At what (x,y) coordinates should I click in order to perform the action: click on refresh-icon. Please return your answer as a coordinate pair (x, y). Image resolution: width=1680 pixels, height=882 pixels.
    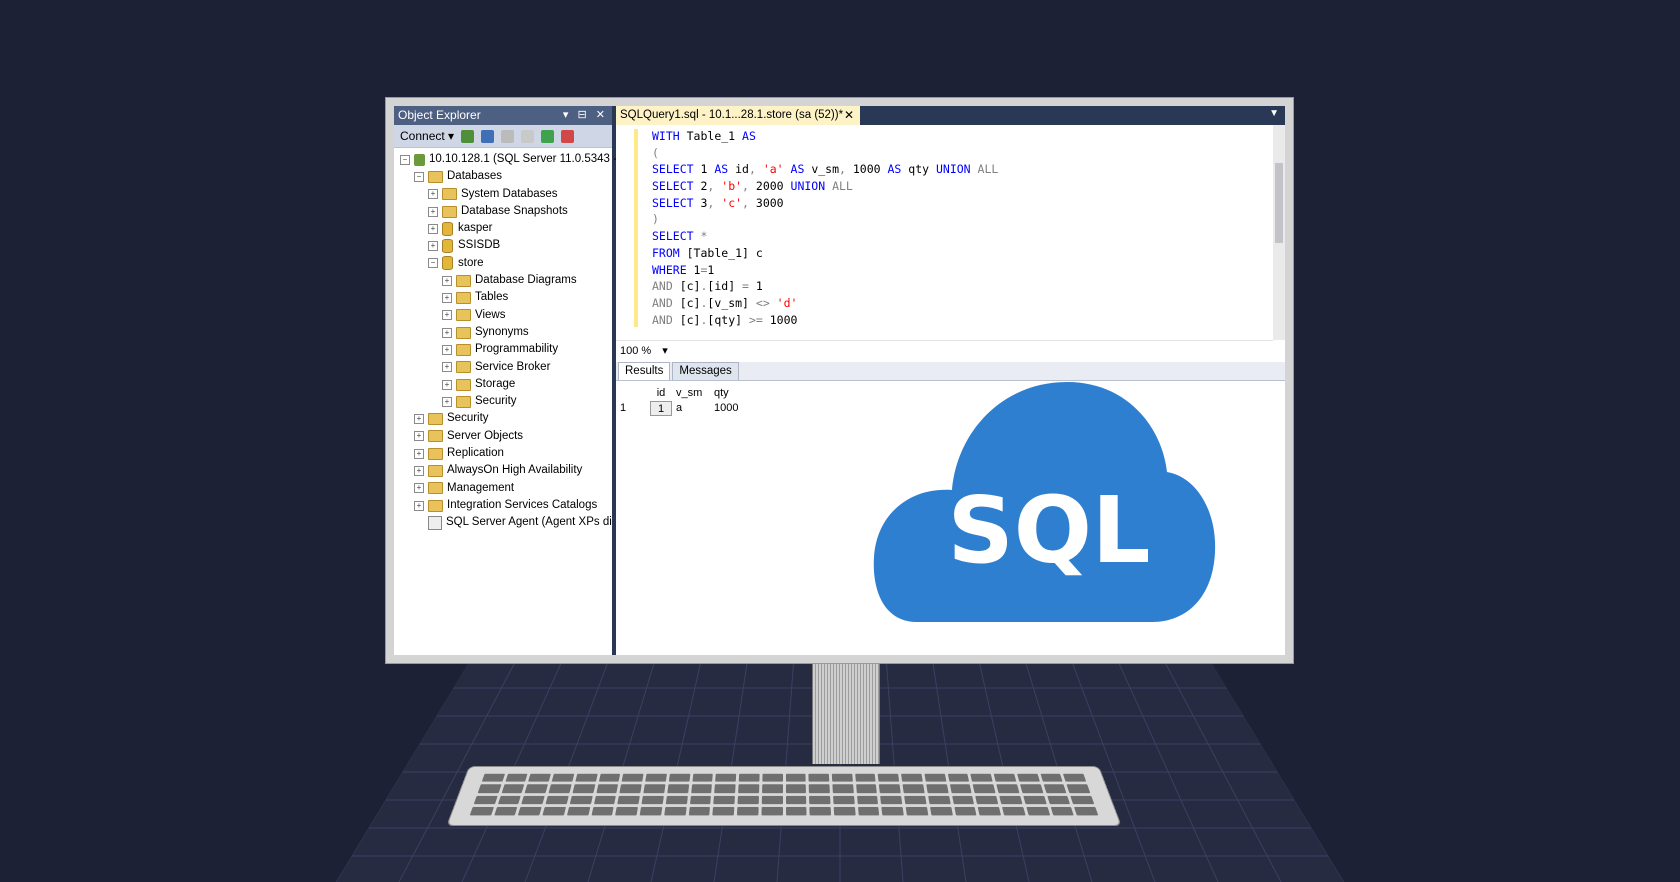
    Looking at the image, I should click on (548, 136).